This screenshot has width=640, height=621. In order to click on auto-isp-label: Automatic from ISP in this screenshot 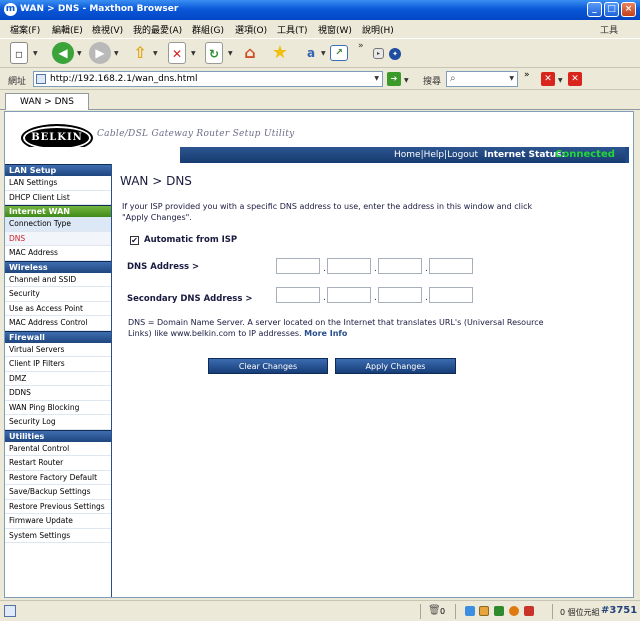, I will do `click(190, 240)`.